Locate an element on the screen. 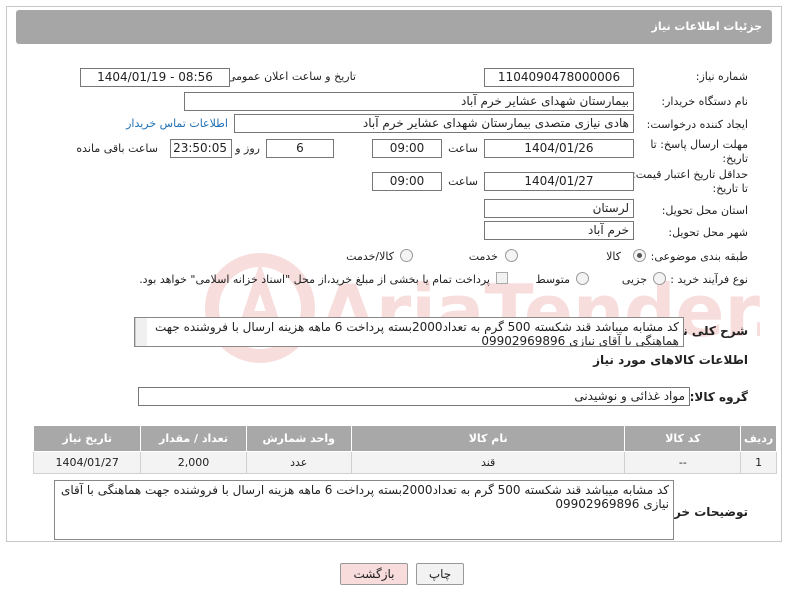 The width and height of the screenshot is (788, 598). category-radio-goods is located at coordinates (639, 255).